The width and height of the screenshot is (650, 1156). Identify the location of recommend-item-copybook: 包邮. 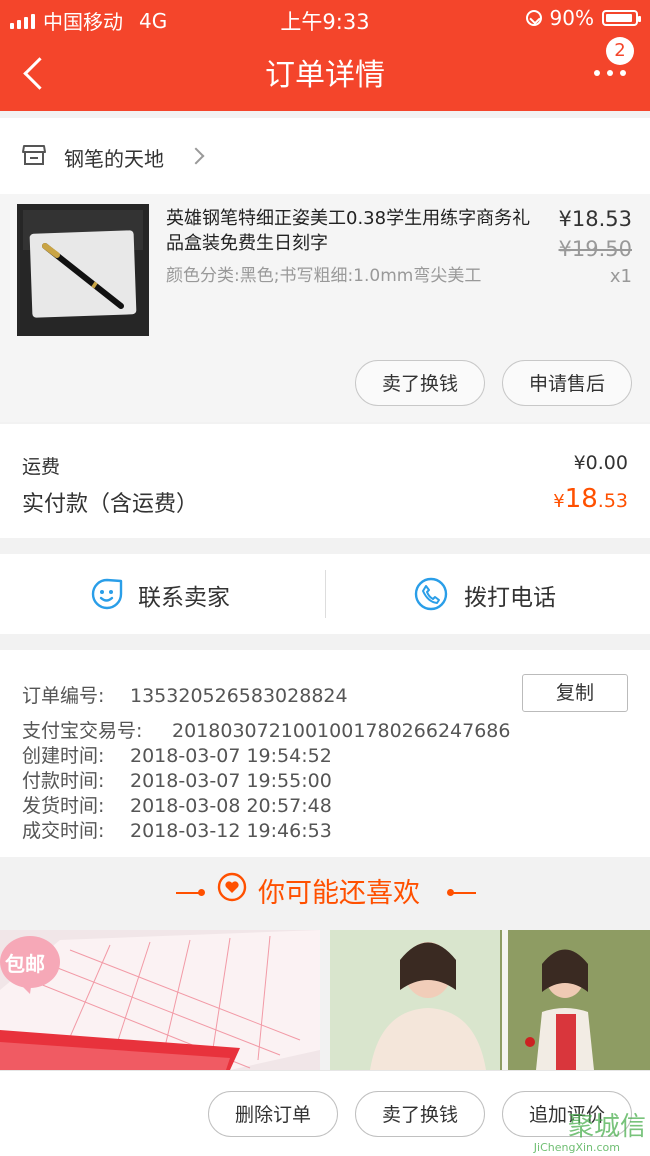
(160, 1000).